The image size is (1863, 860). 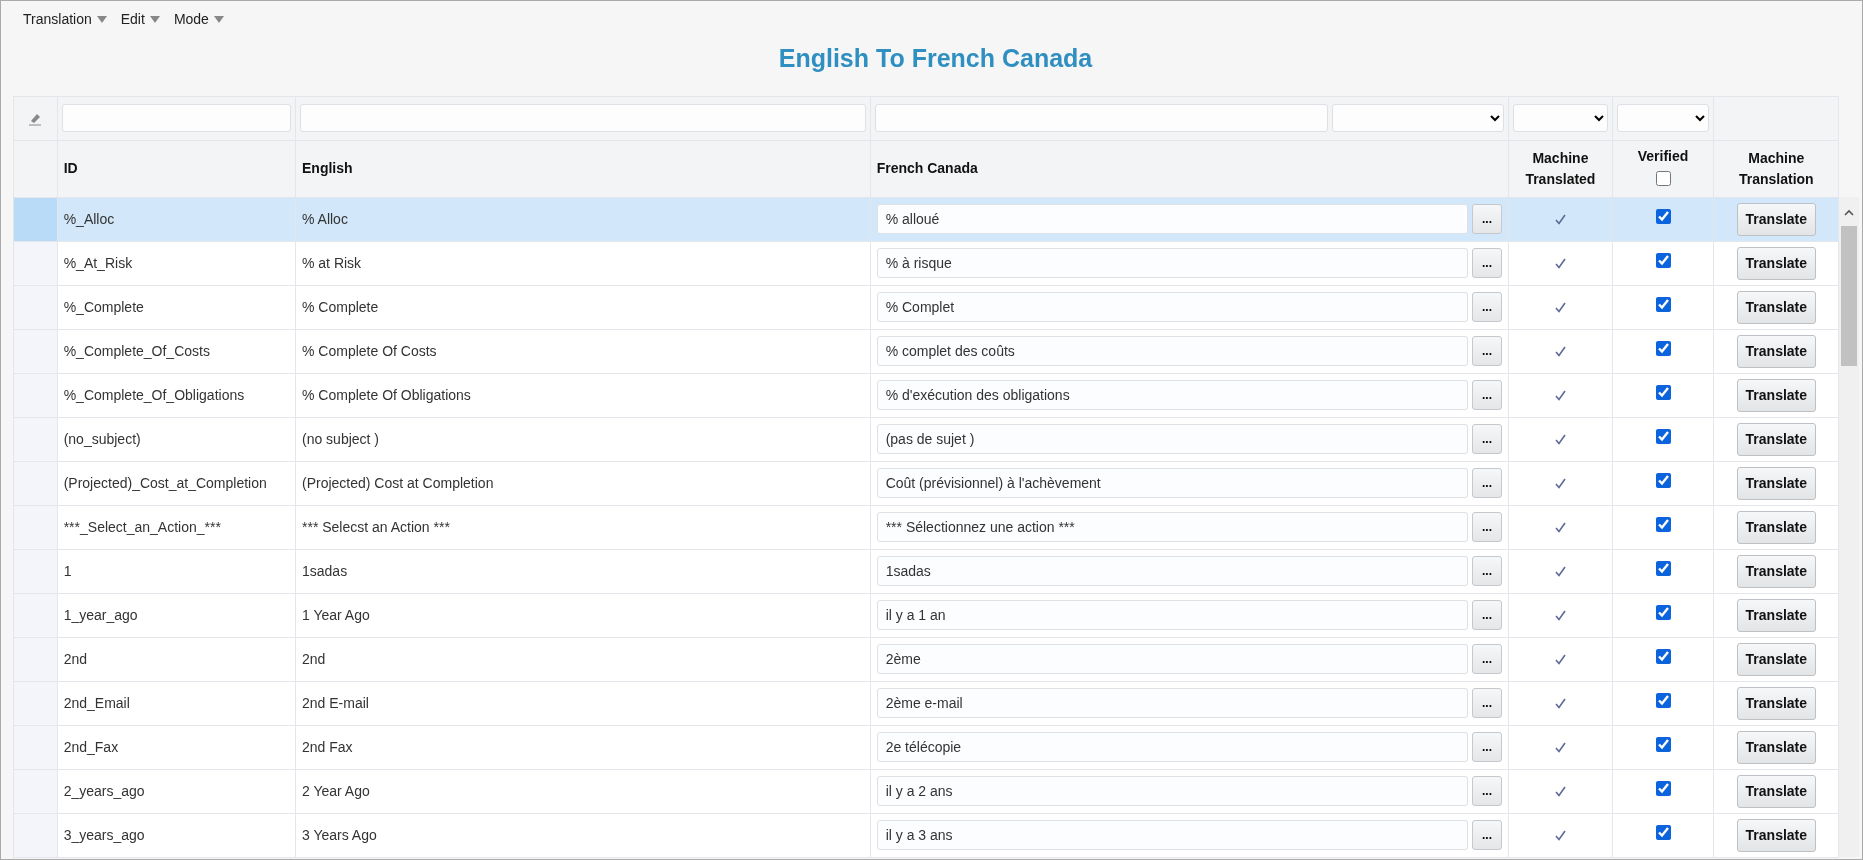 I want to click on table-cell: 2nd, so click(x=176, y=659).